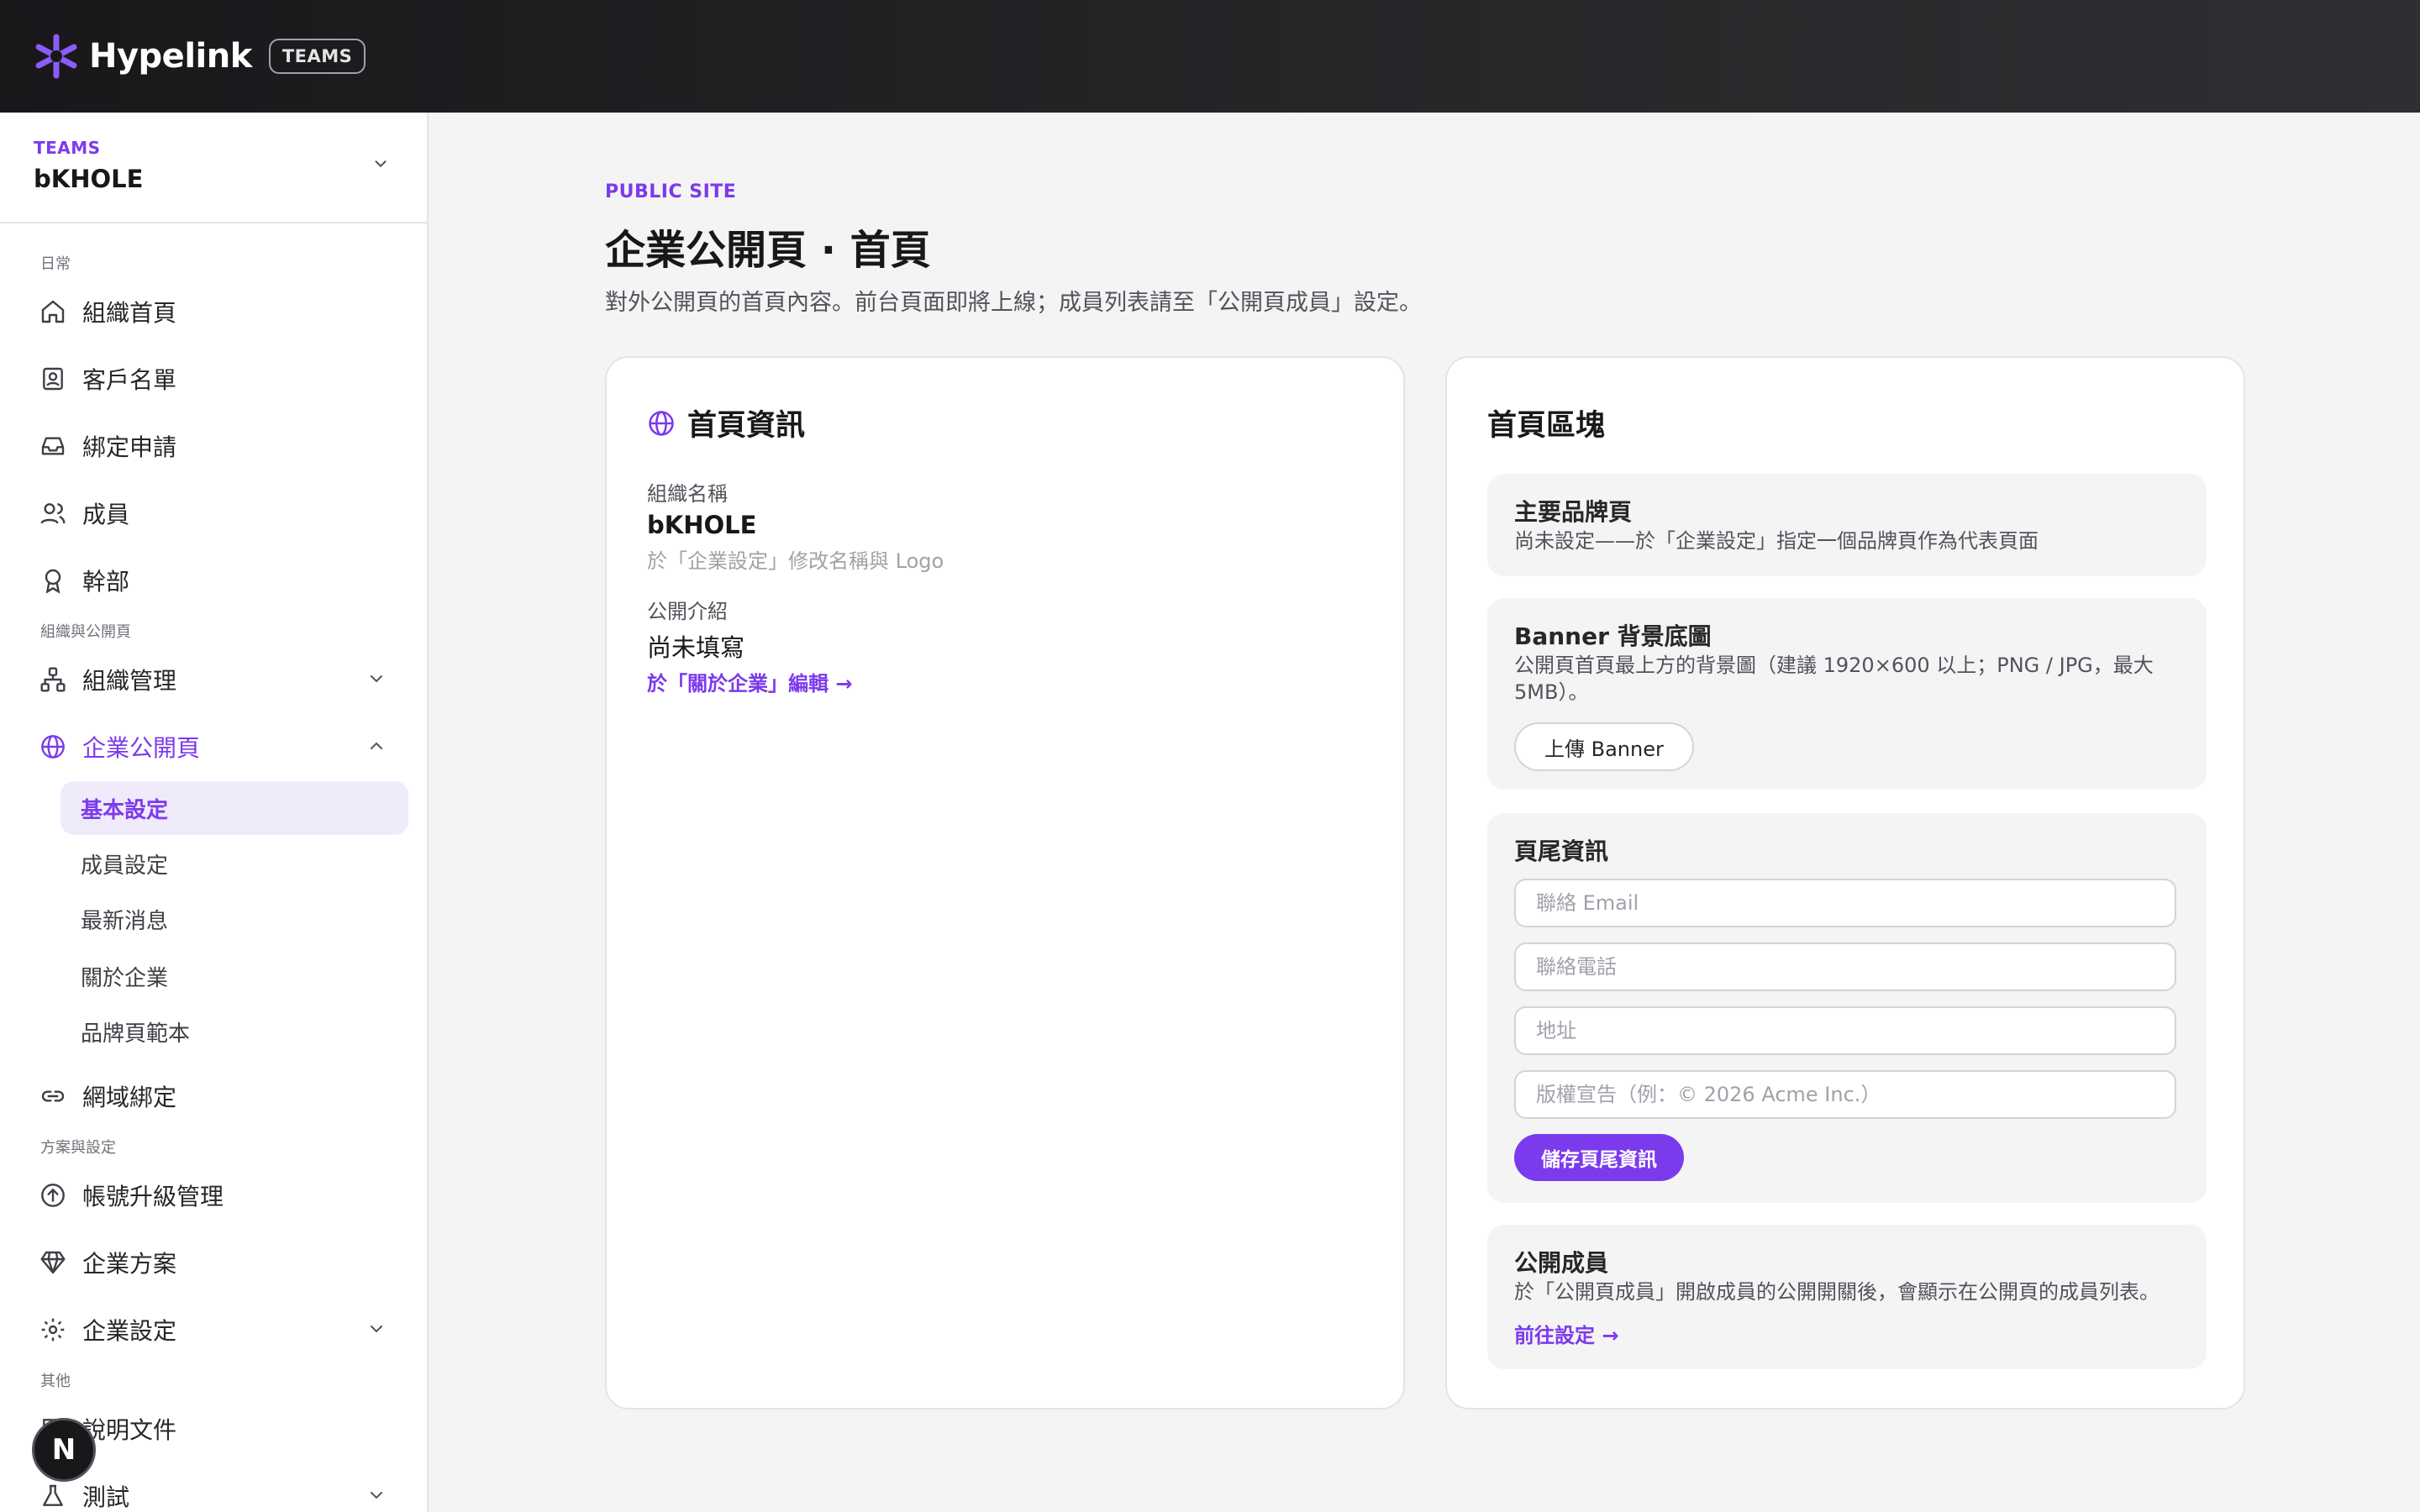  Describe the element at coordinates (317, 56) in the screenshot. I see `teams-badge: TEAMS` at that location.